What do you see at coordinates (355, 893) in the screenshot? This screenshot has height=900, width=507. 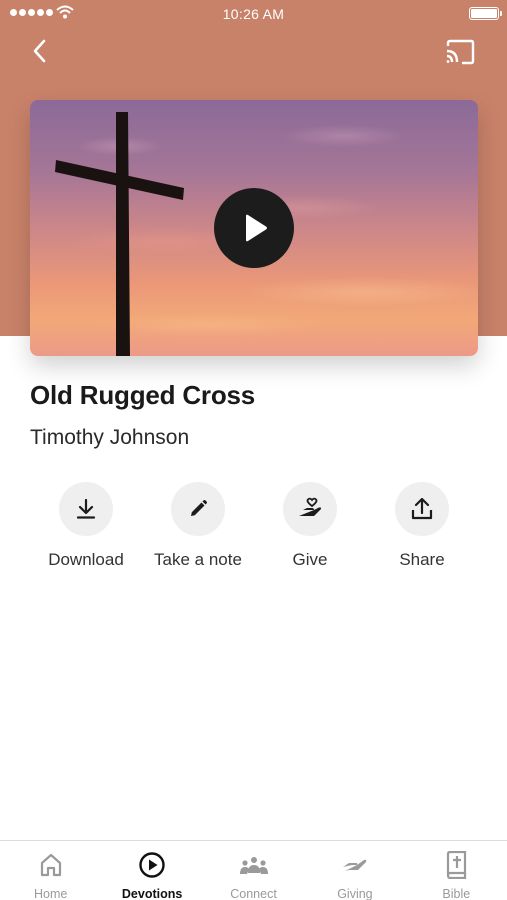 I see `tab-giving-label: Giving` at bounding box center [355, 893].